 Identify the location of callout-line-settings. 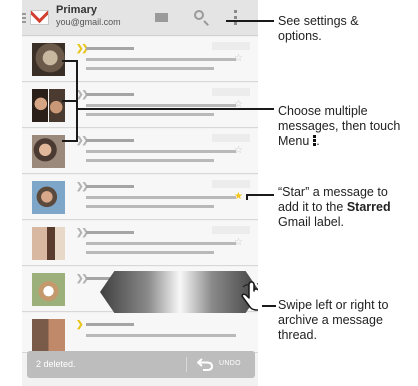
(250, 21).